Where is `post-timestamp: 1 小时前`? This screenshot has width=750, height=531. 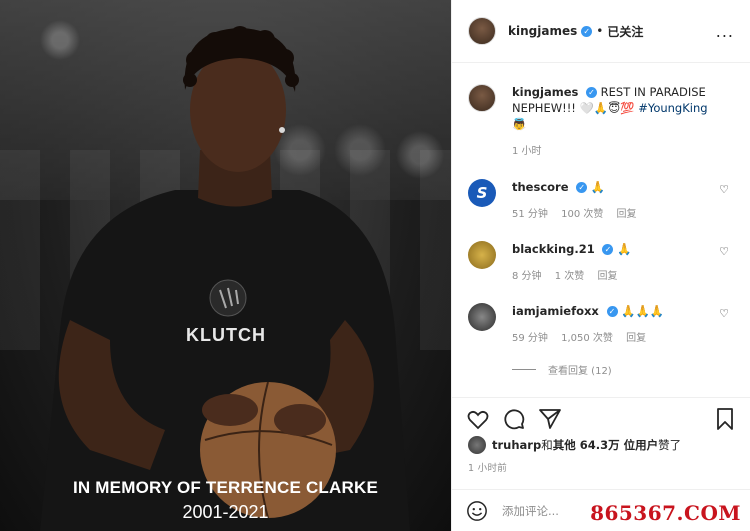 post-timestamp: 1 小时前 is located at coordinates (601, 464).